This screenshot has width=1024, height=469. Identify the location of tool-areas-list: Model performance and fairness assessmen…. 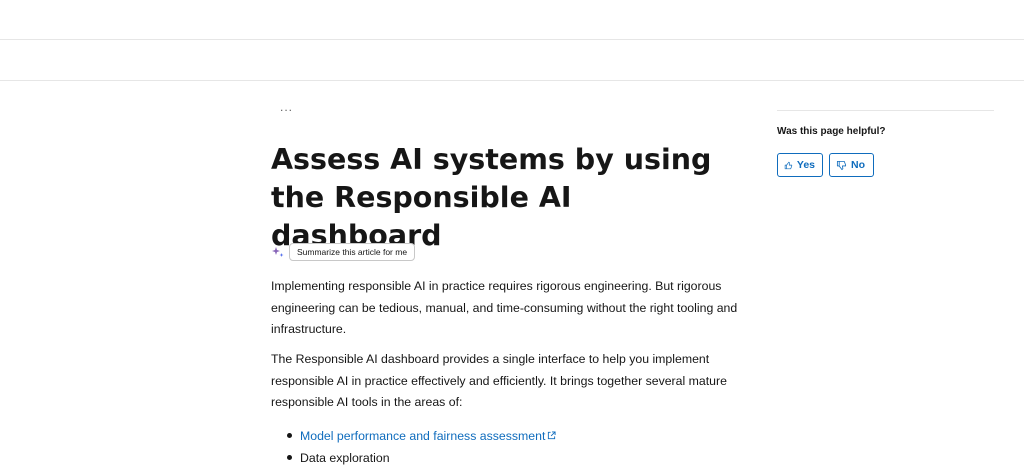
(511, 447).